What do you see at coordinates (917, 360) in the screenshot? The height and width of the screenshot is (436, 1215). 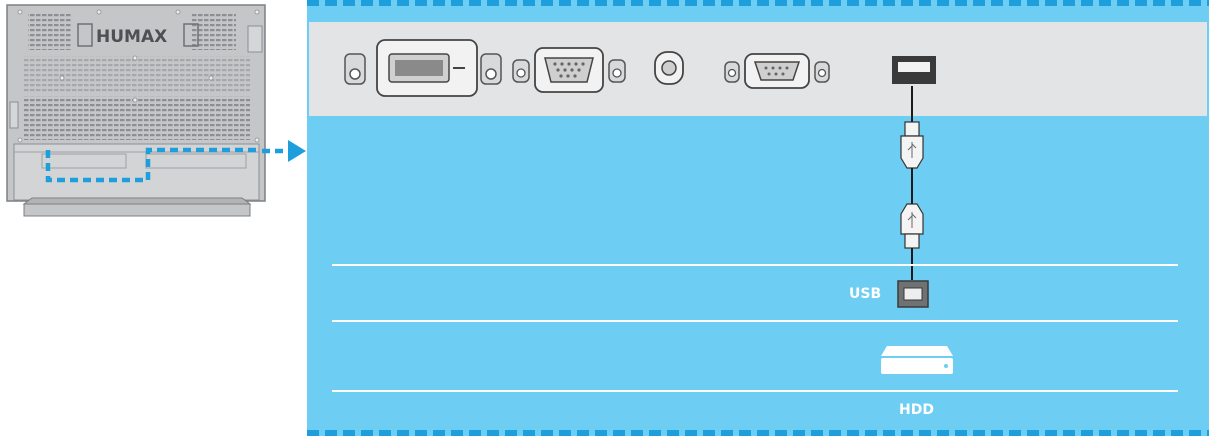 I see `hard-drive-icon` at bounding box center [917, 360].